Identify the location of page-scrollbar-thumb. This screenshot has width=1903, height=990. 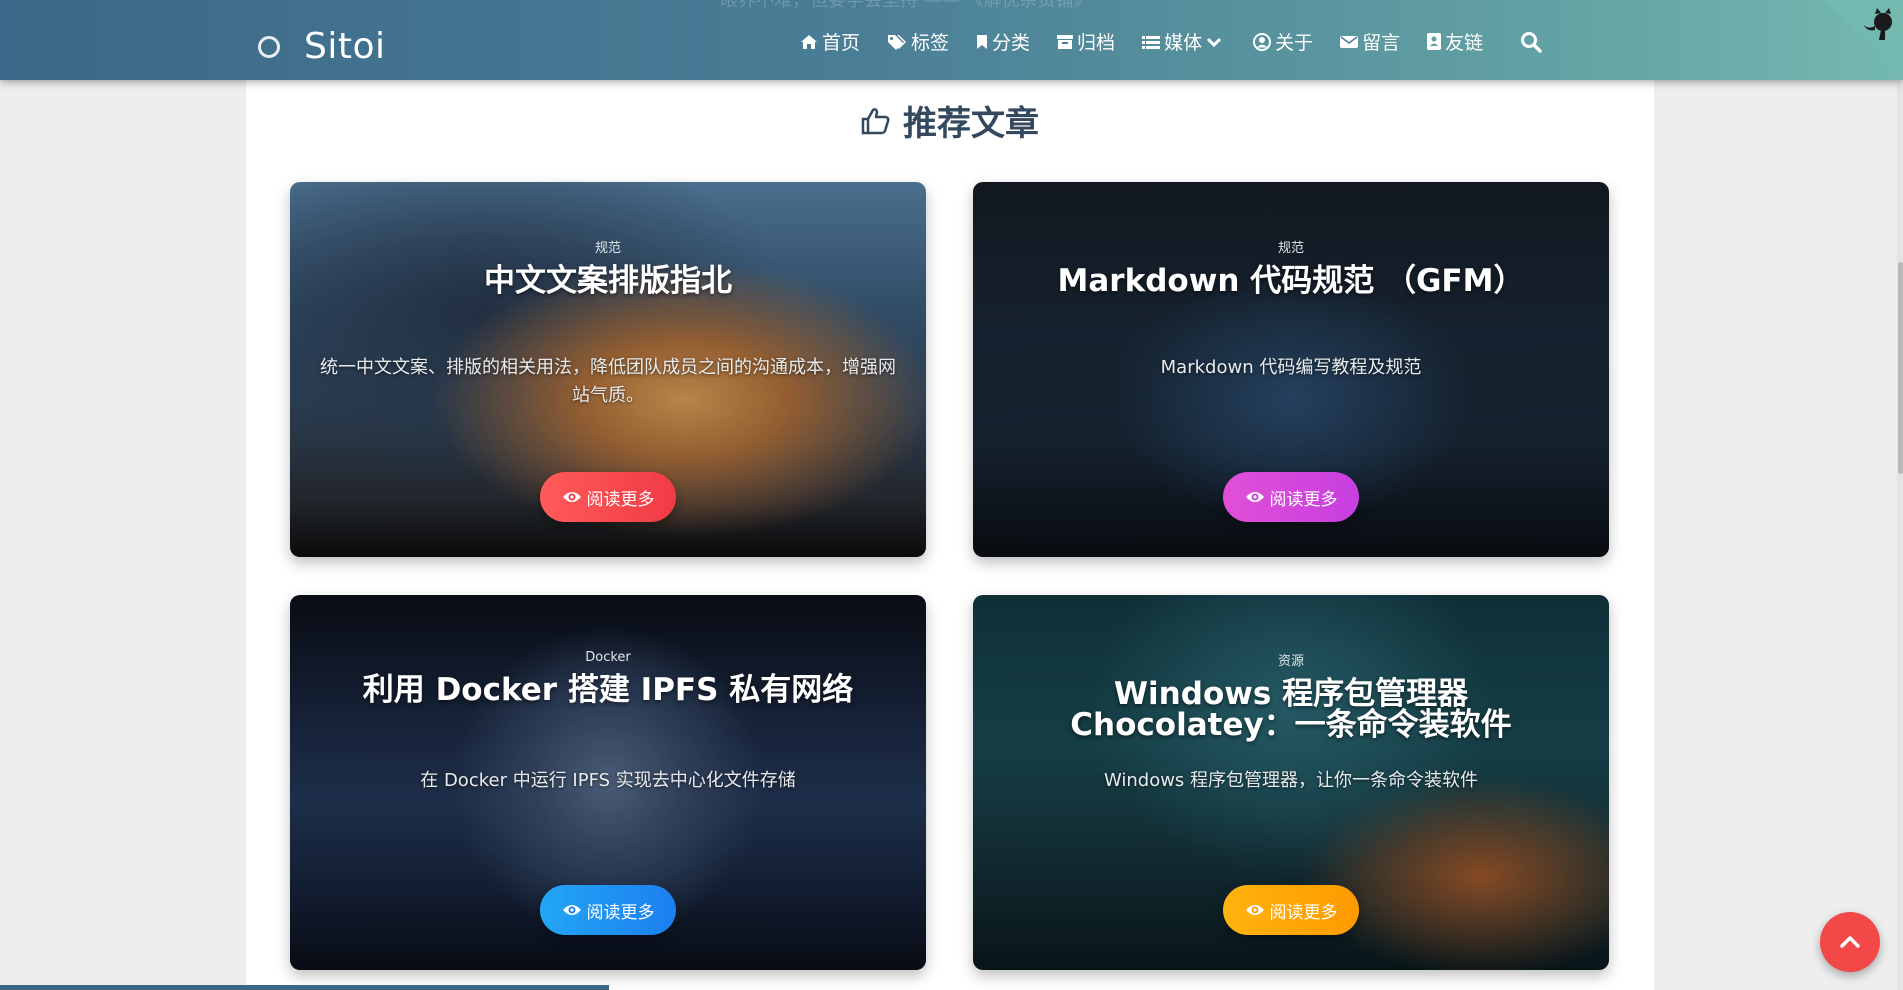
(1900, 368).